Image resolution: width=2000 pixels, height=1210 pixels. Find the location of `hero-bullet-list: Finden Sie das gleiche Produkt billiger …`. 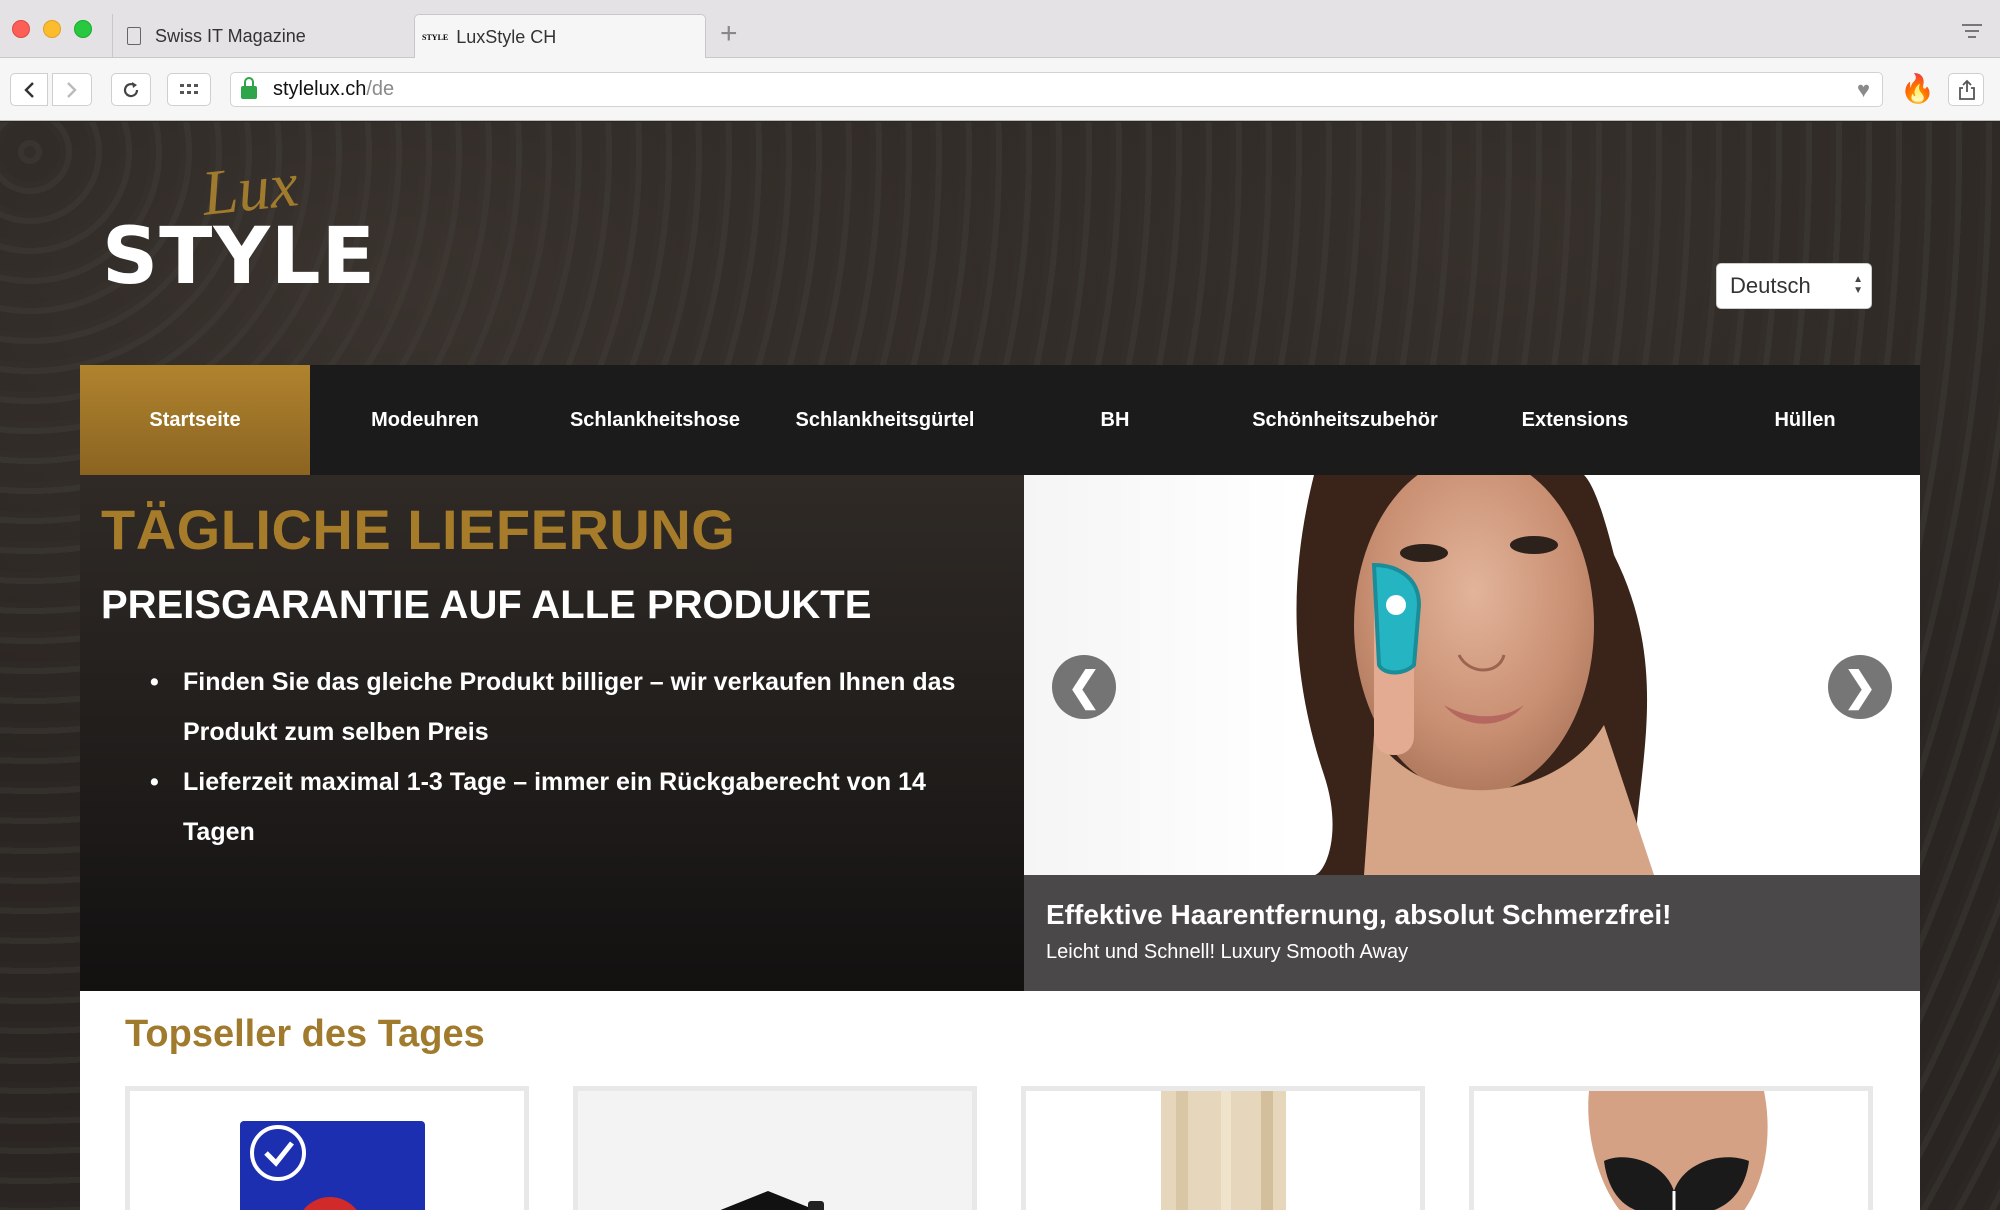

hero-bullet-list: Finden Sie das gleiche Produkt billiger … is located at coordinates (560, 757).